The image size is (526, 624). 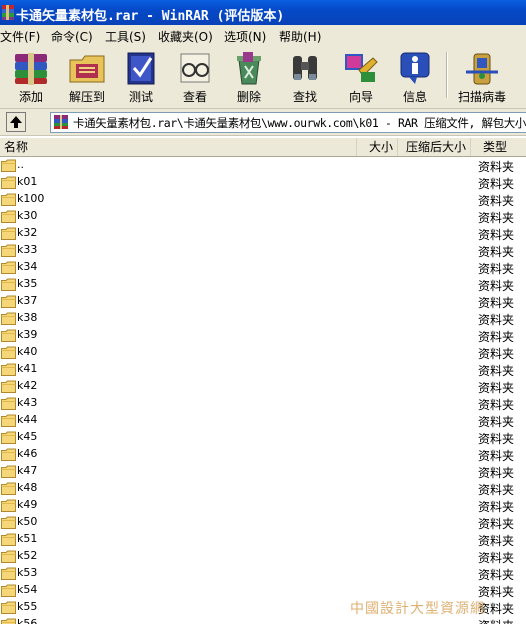 What do you see at coordinates (141, 68) in the screenshot?
I see `test-check-icon` at bounding box center [141, 68].